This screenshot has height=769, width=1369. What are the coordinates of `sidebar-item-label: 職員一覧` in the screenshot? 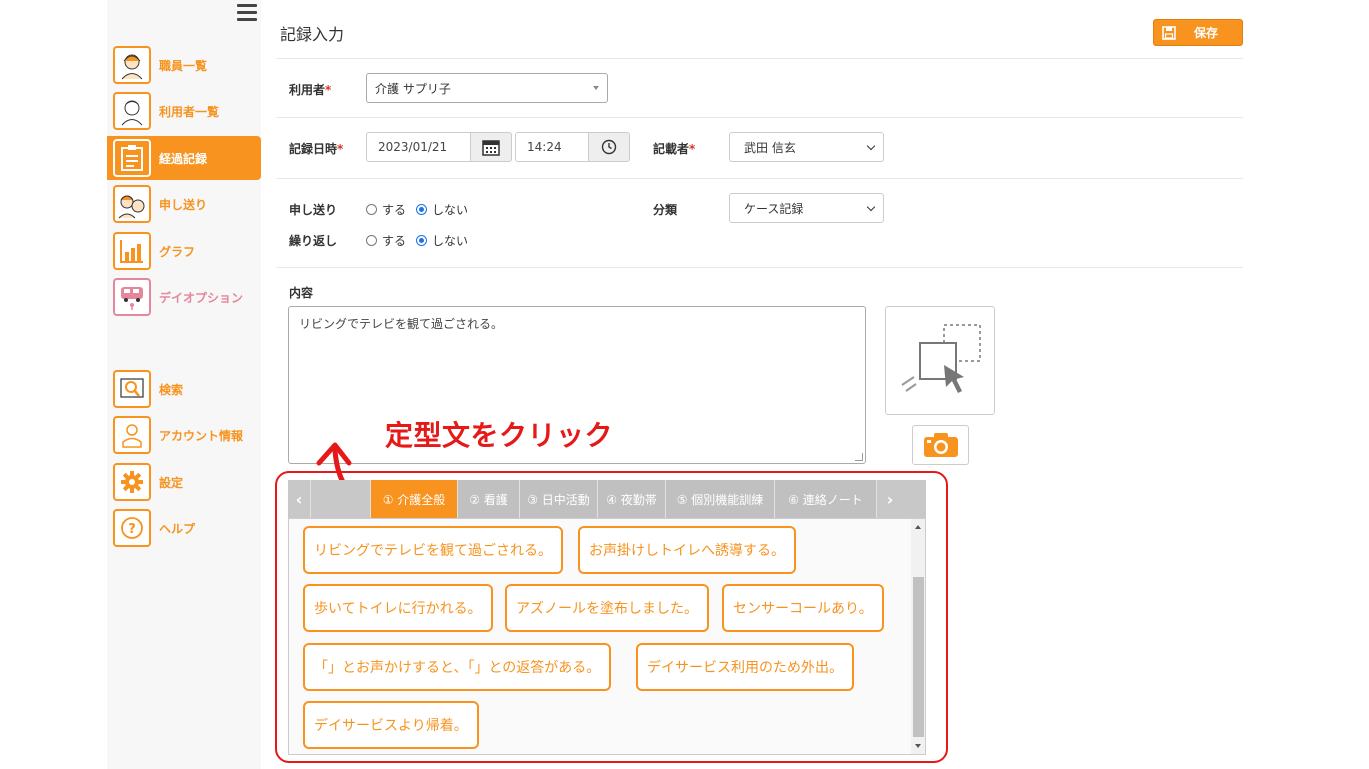 It's located at (183, 65).